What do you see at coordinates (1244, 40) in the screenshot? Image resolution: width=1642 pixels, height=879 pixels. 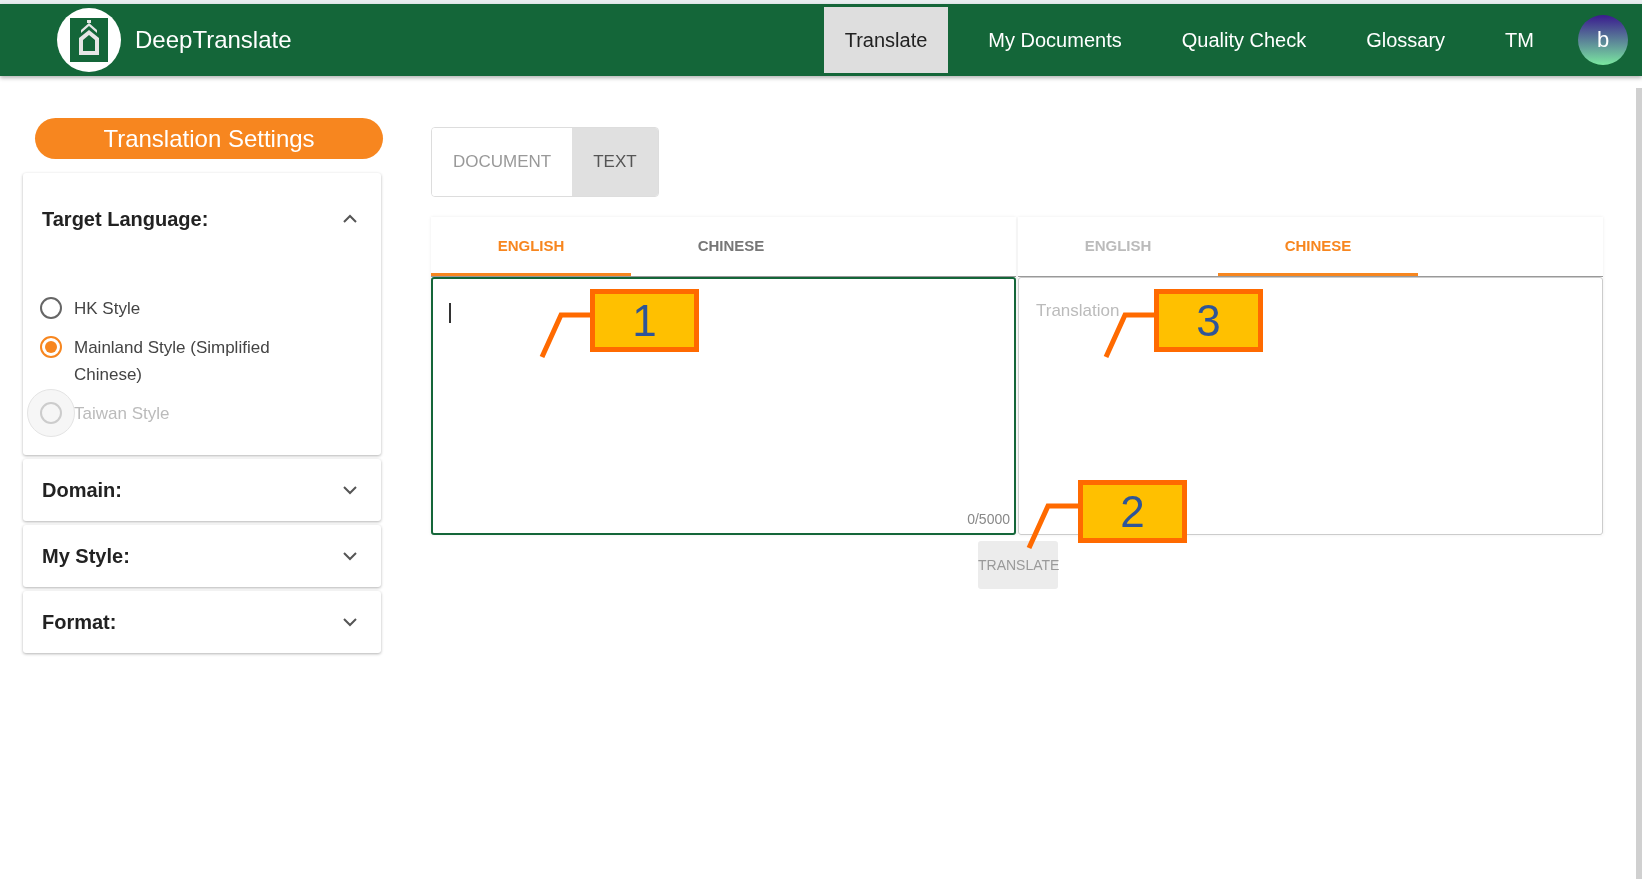 I see `nav-tab: Quality Check` at bounding box center [1244, 40].